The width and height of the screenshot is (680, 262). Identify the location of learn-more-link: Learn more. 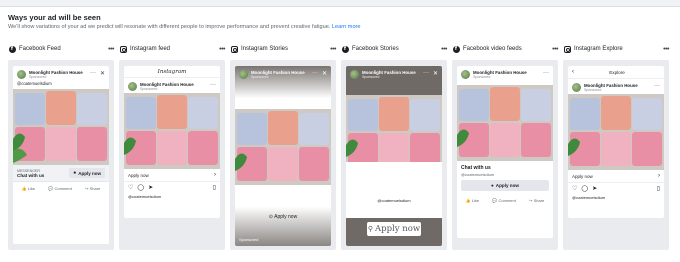
(346, 27).